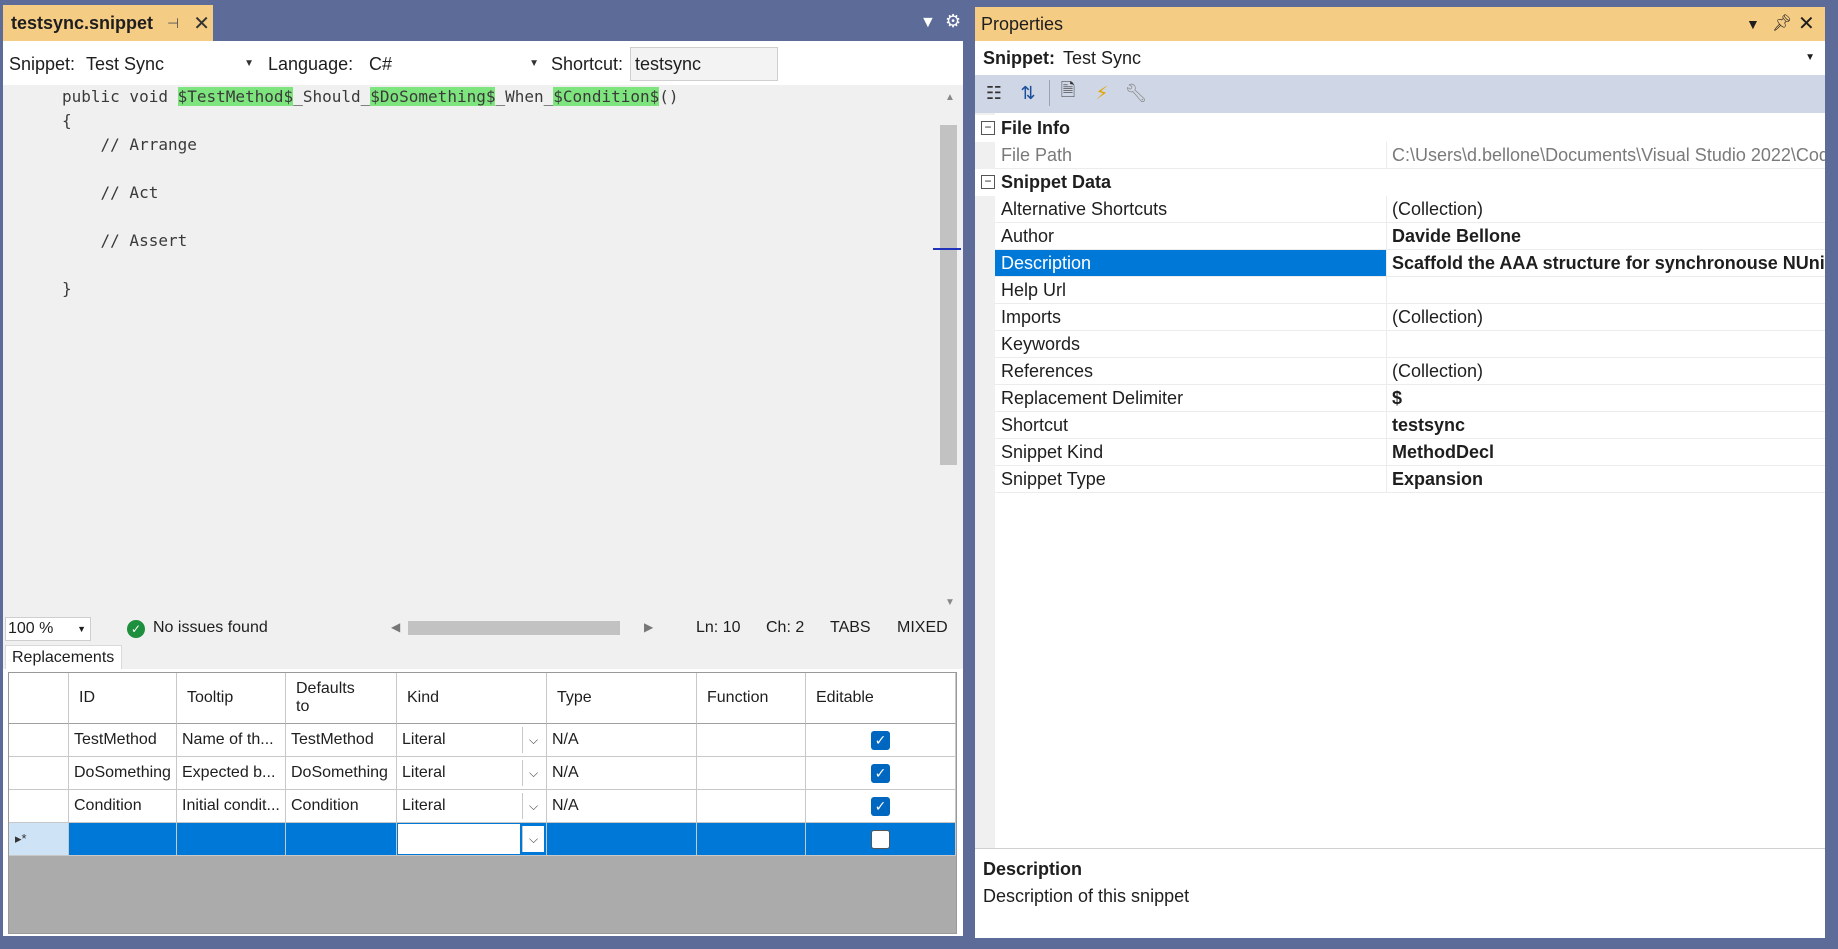  Describe the element at coordinates (751, 839) in the screenshot. I see `new-cell-function` at that location.